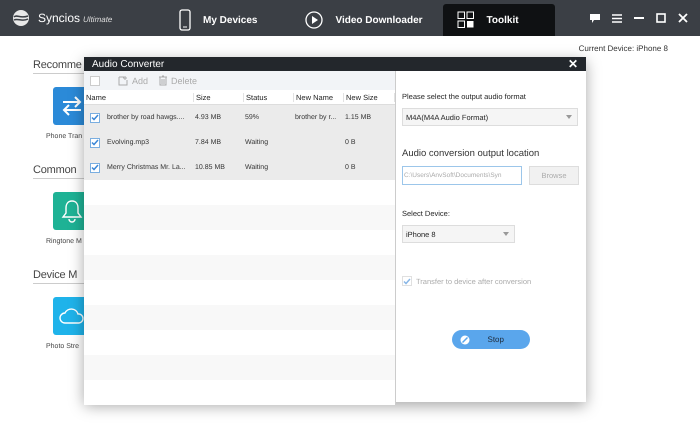  What do you see at coordinates (21, 18) in the screenshot?
I see `logo-icon` at bounding box center [21, 18].